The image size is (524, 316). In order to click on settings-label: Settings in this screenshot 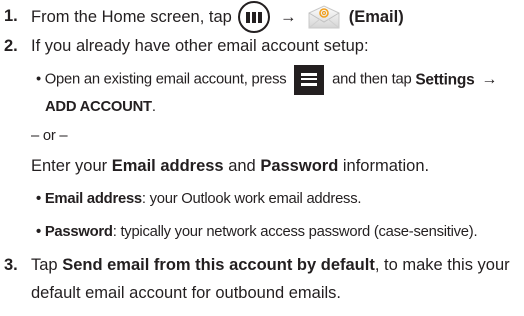, I will do `click(445, 80)`.